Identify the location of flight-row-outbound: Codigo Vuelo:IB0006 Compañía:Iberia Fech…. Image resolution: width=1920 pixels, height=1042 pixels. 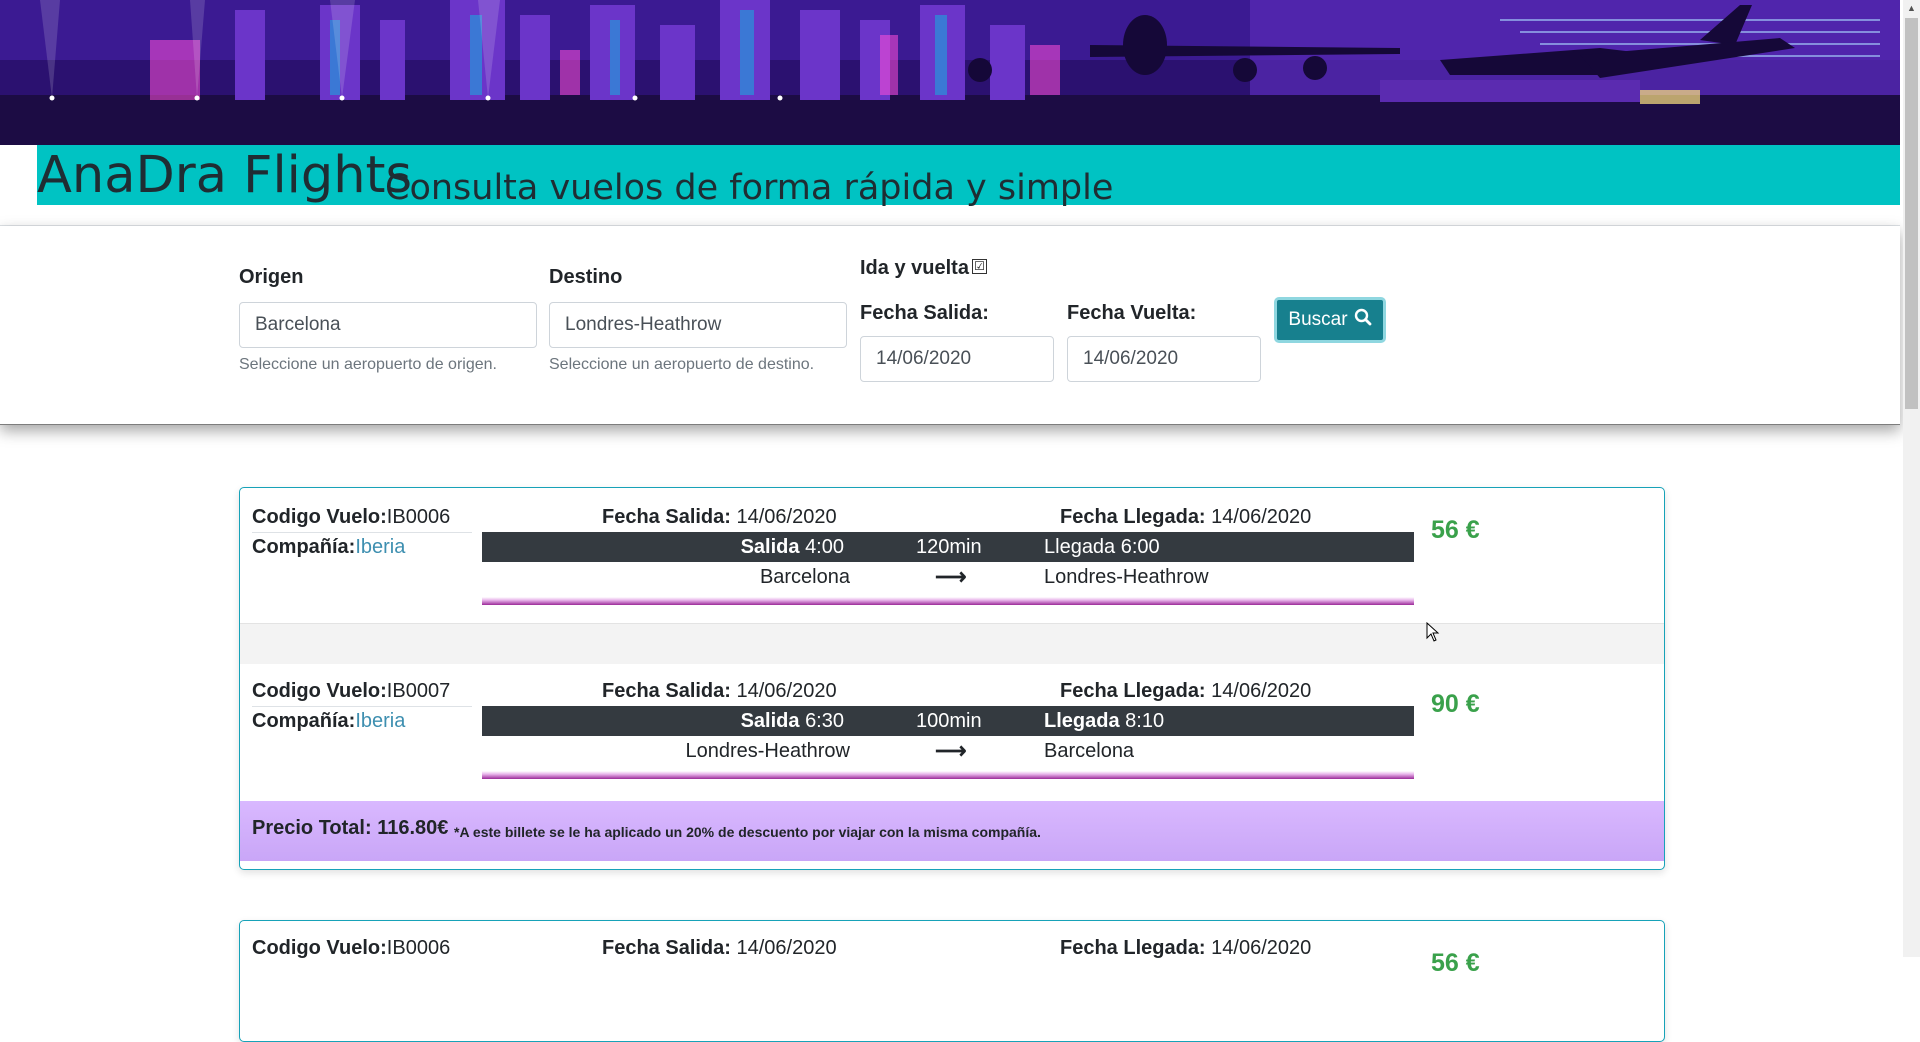
(952, 555).